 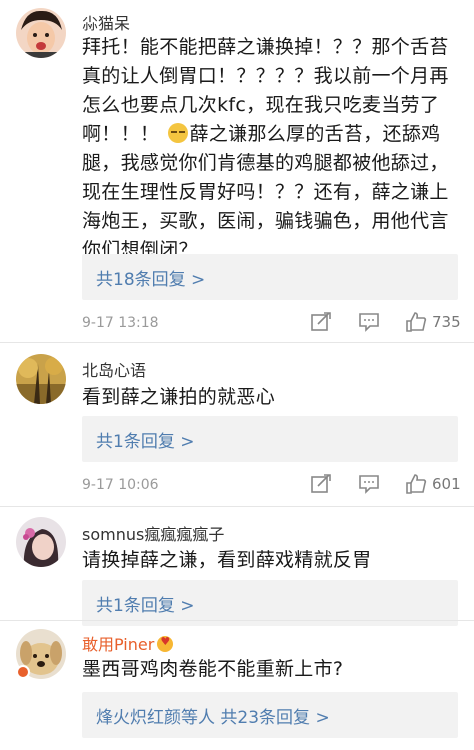 I want to click on smirk-emoji-icon, so click(x=177, y=133).